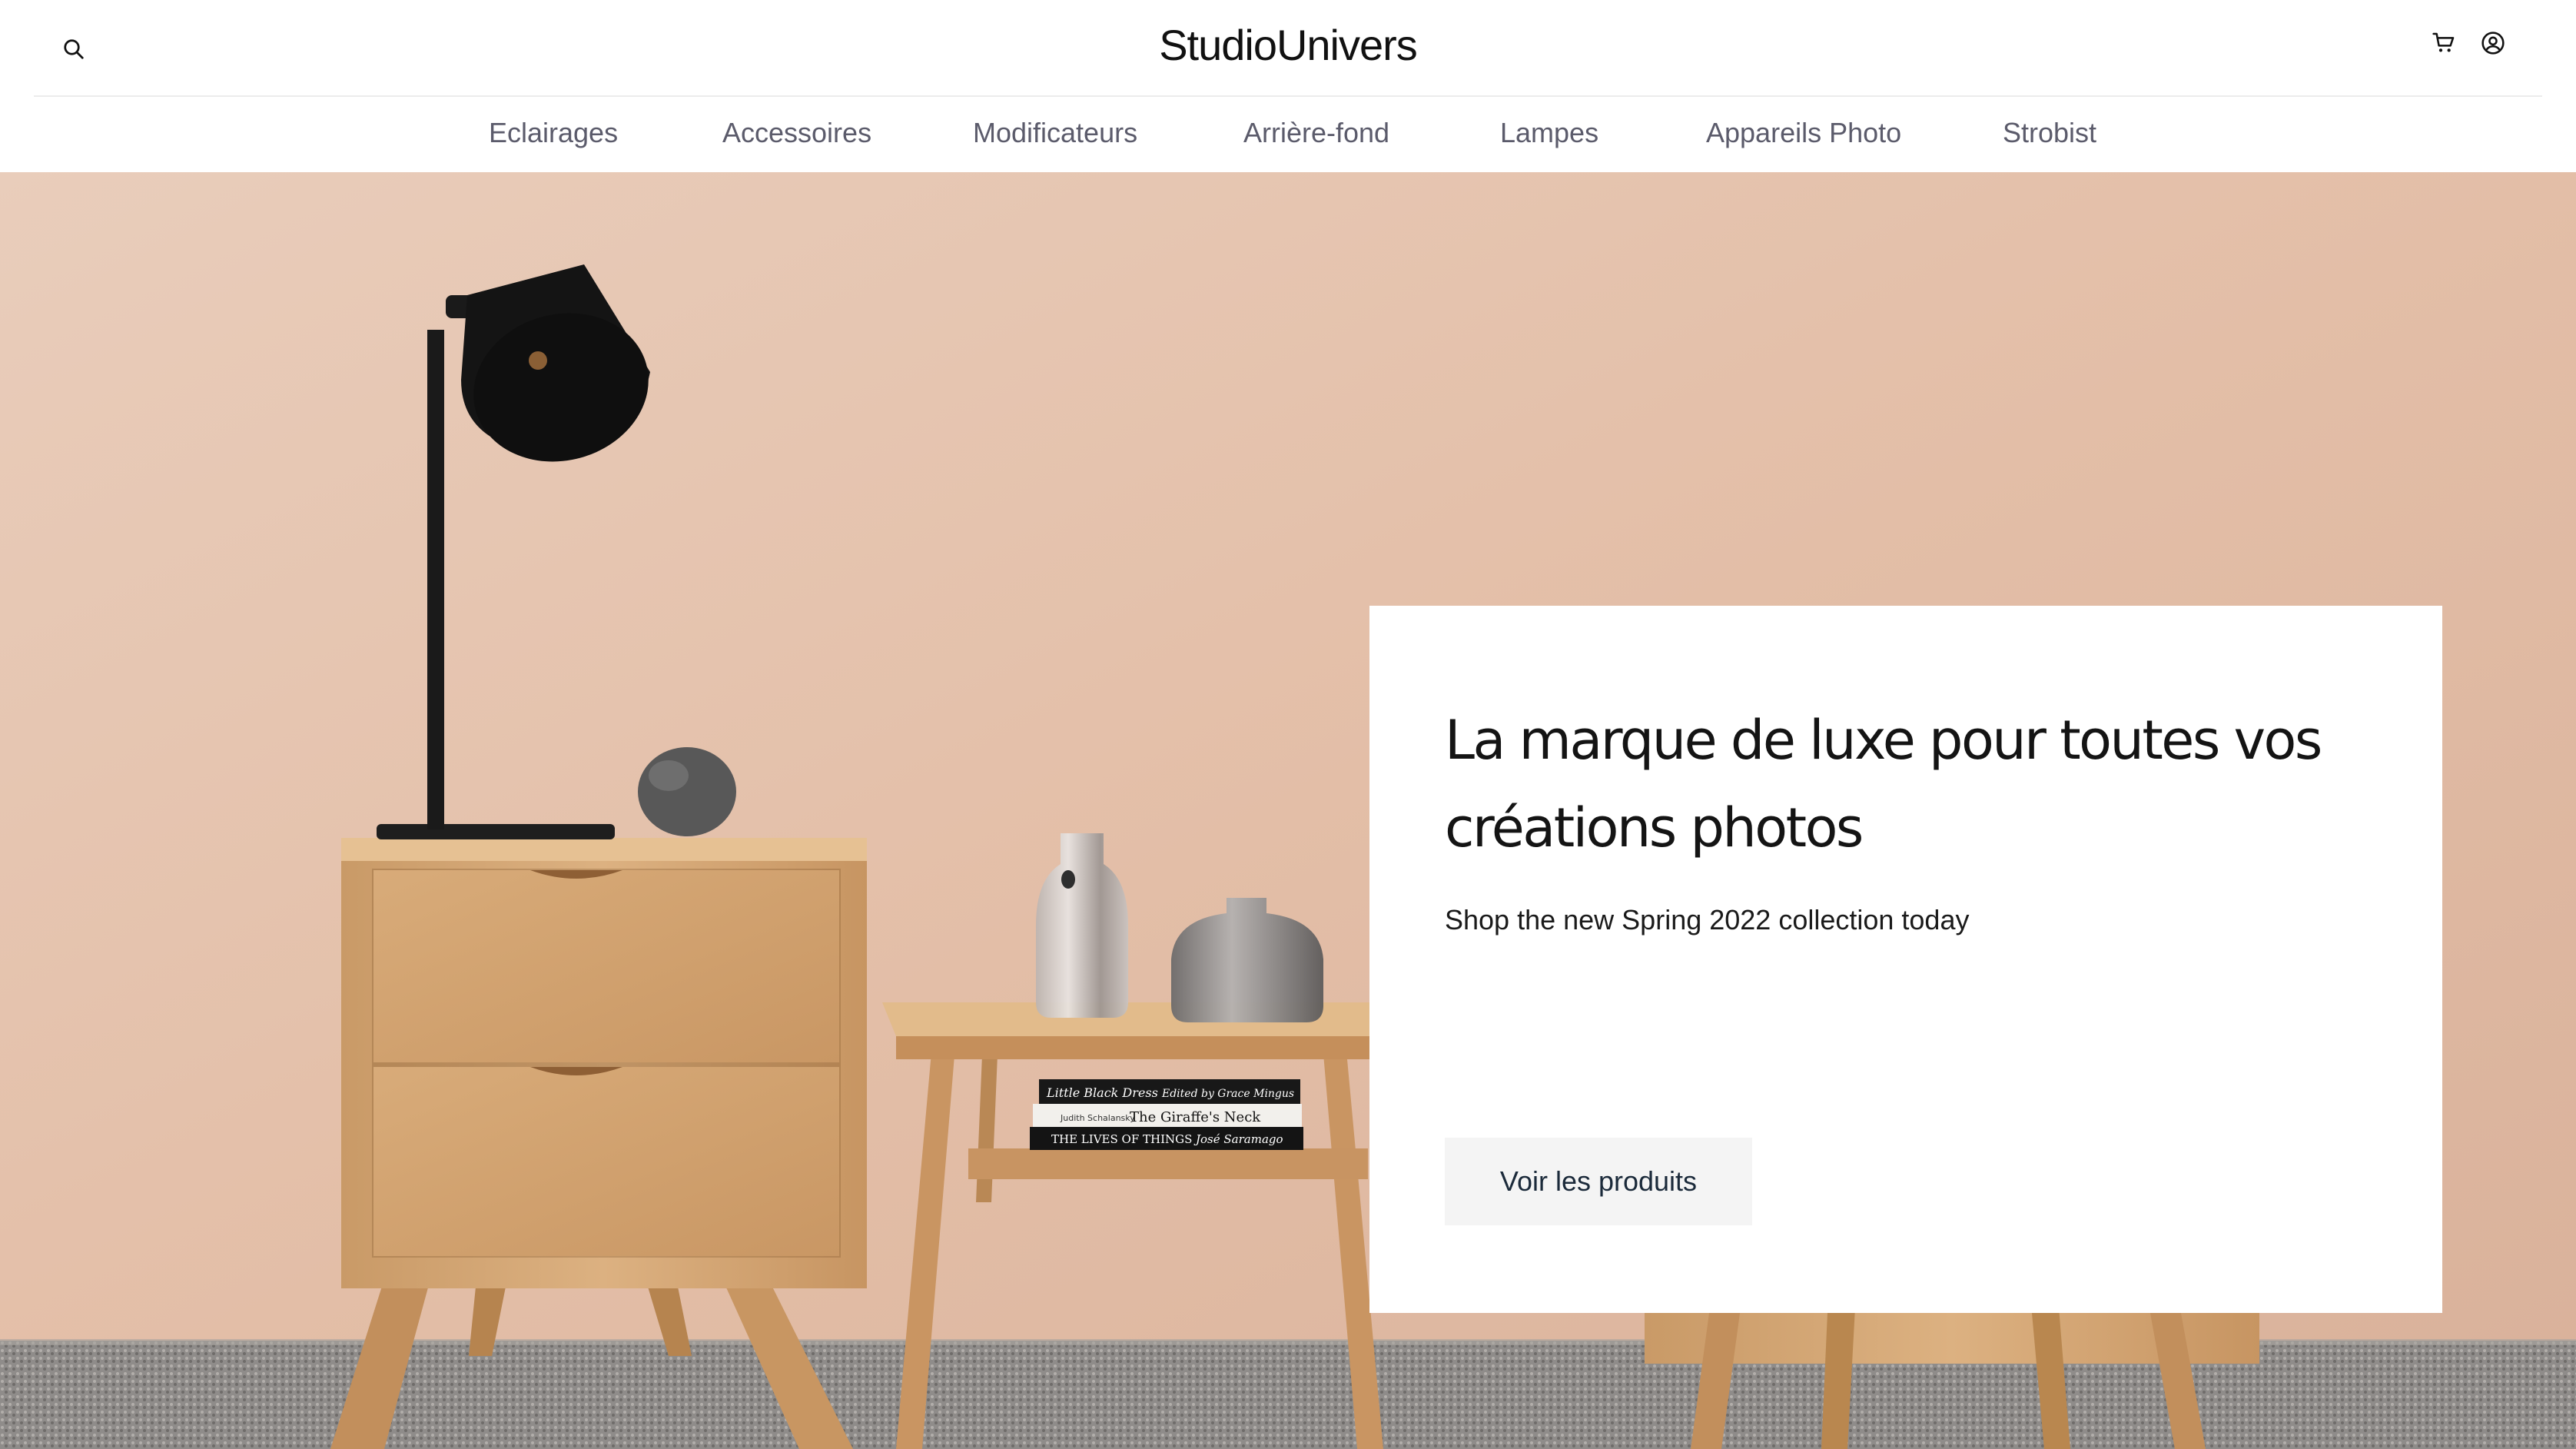 The image size is (2576, 1449). Describe the element at coordinates (1549, 133) in the screenshot. I see `nav-item-lampes: Lampes` at that location.